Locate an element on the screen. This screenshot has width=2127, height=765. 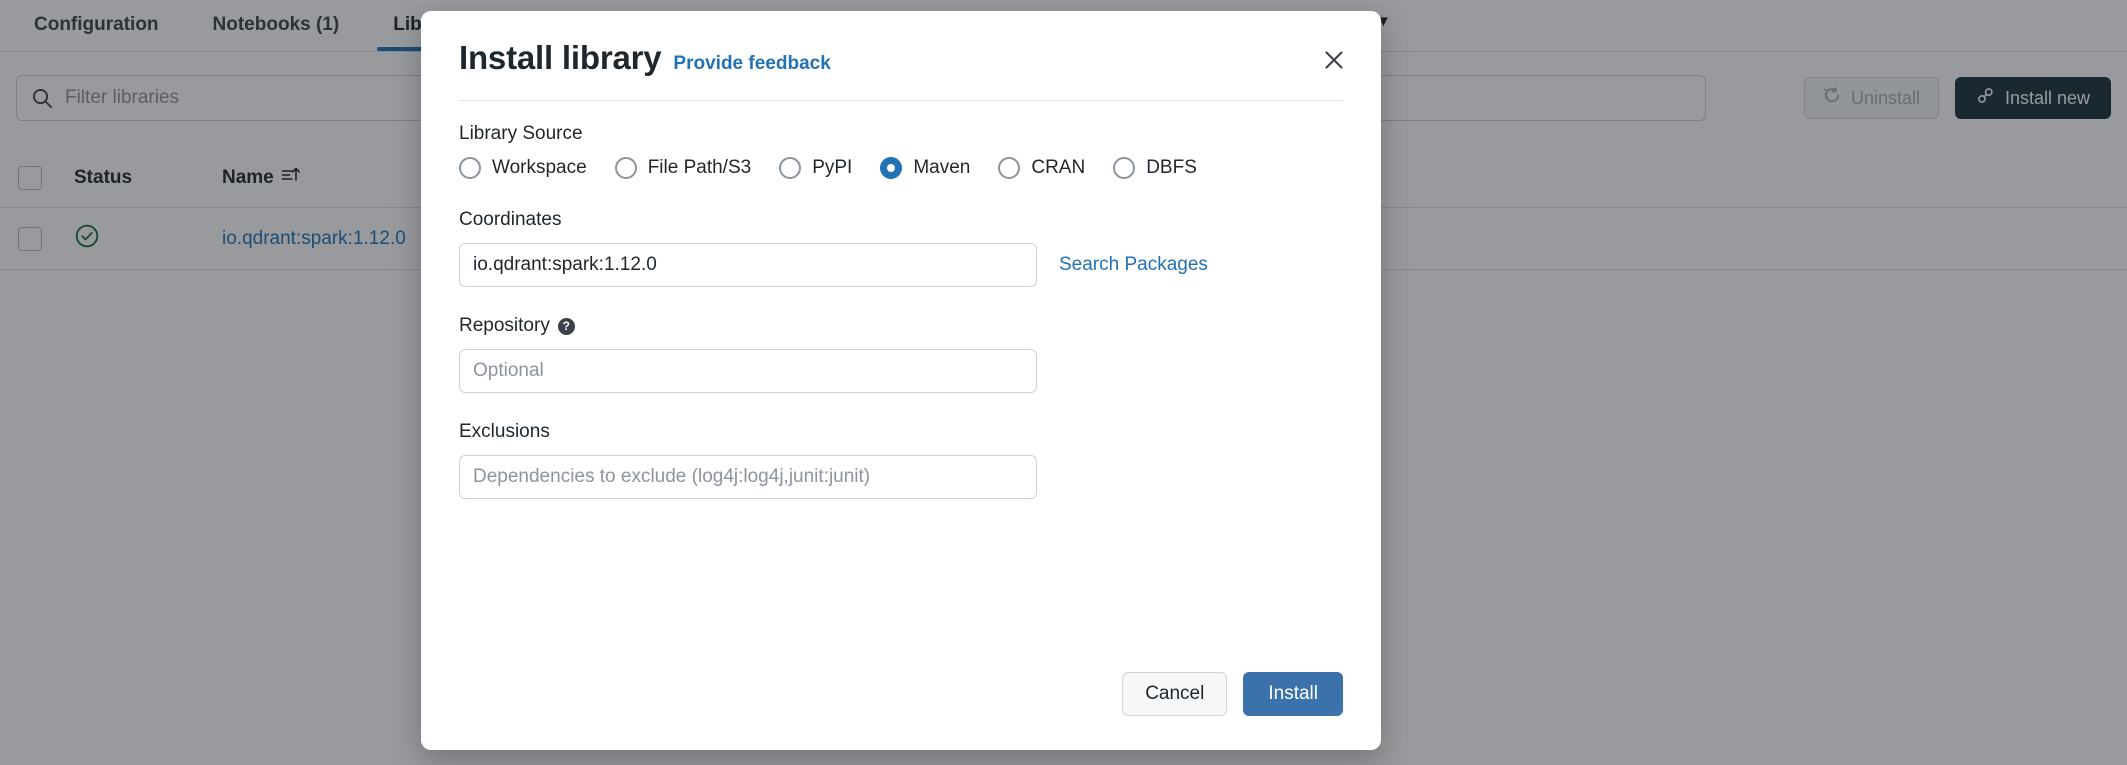
radio-maven: Maven is located at coordinates (925, 168).